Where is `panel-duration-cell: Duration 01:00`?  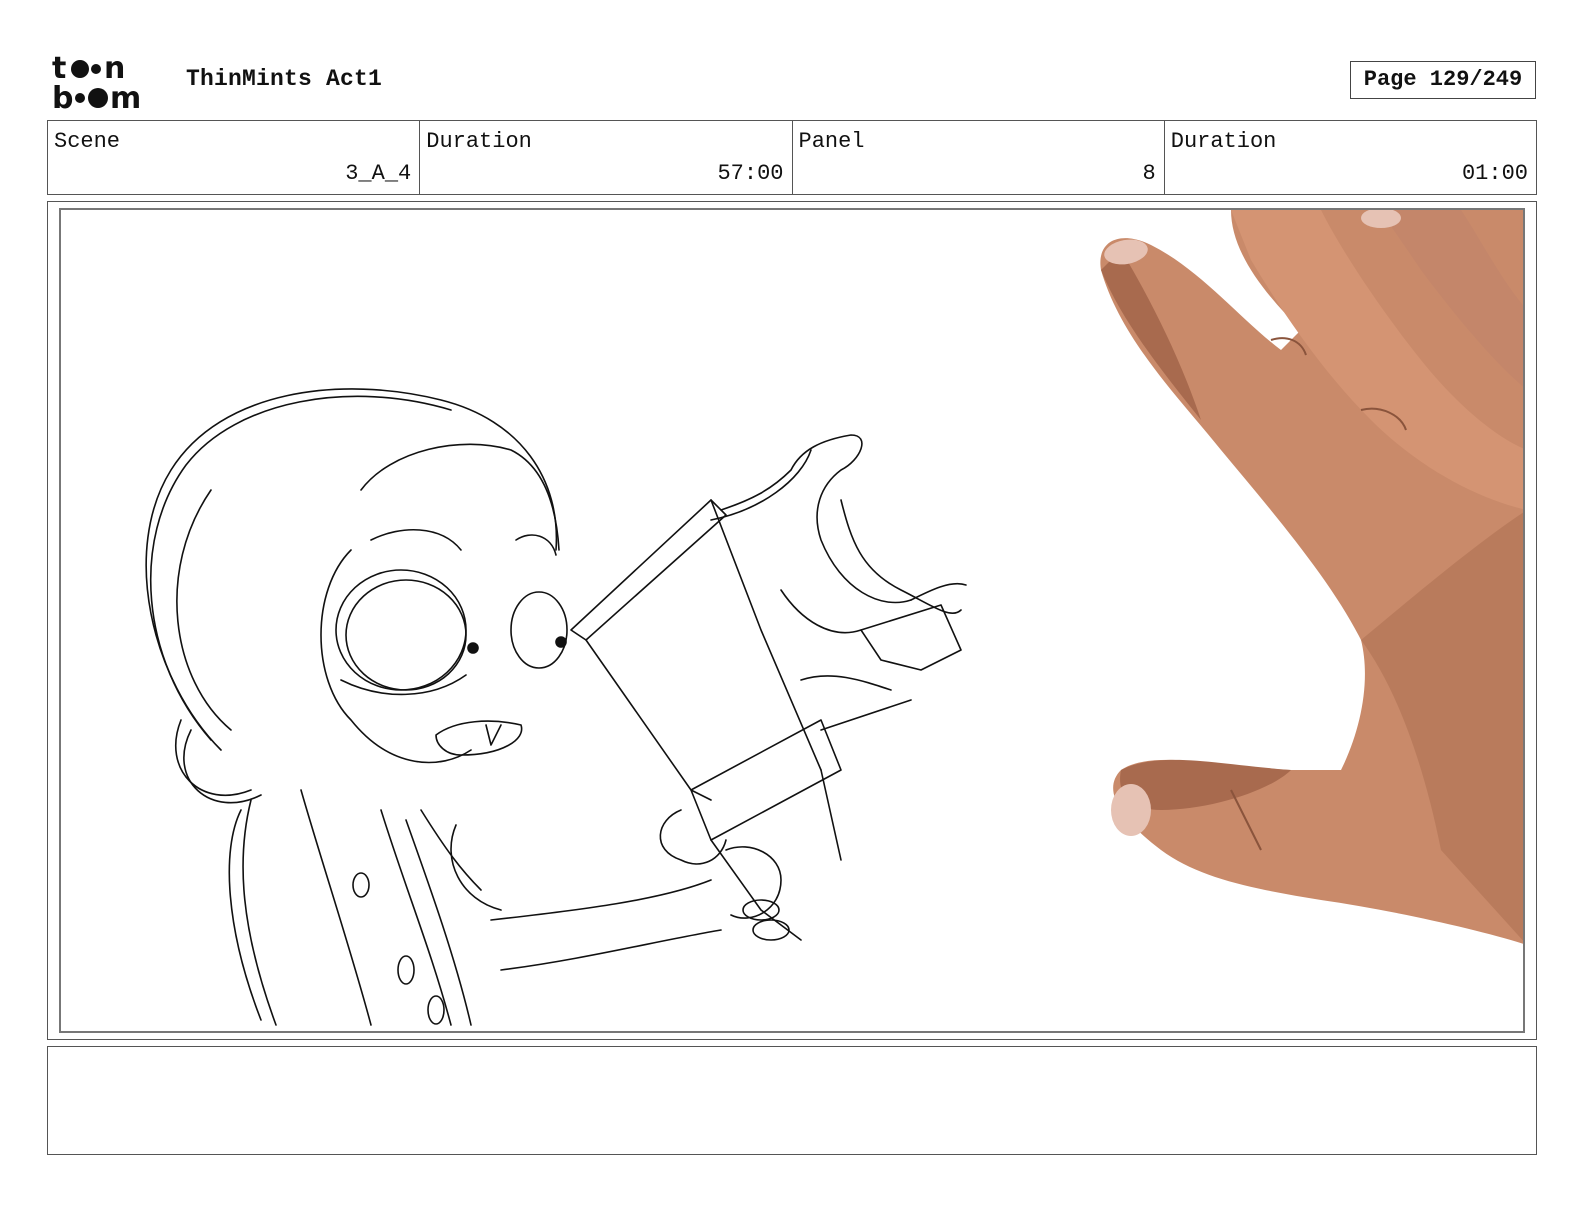
panel-duration-cell: Duration 01:00 is located at coordinates (1350, 157).